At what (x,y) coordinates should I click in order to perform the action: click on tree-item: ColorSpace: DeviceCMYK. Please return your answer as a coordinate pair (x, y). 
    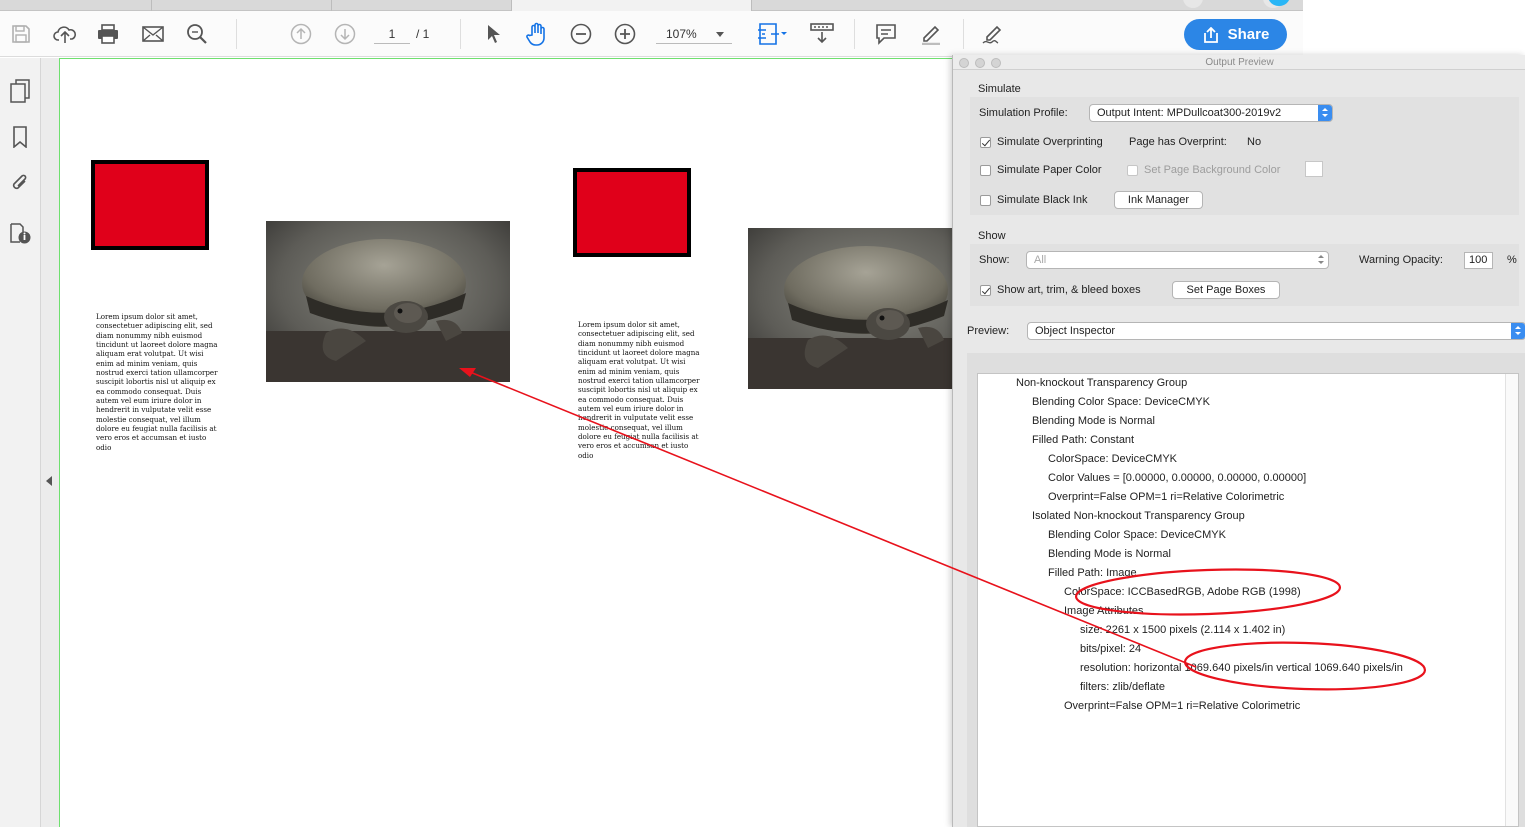
    Looking at the image, I should click on (1112, 459).